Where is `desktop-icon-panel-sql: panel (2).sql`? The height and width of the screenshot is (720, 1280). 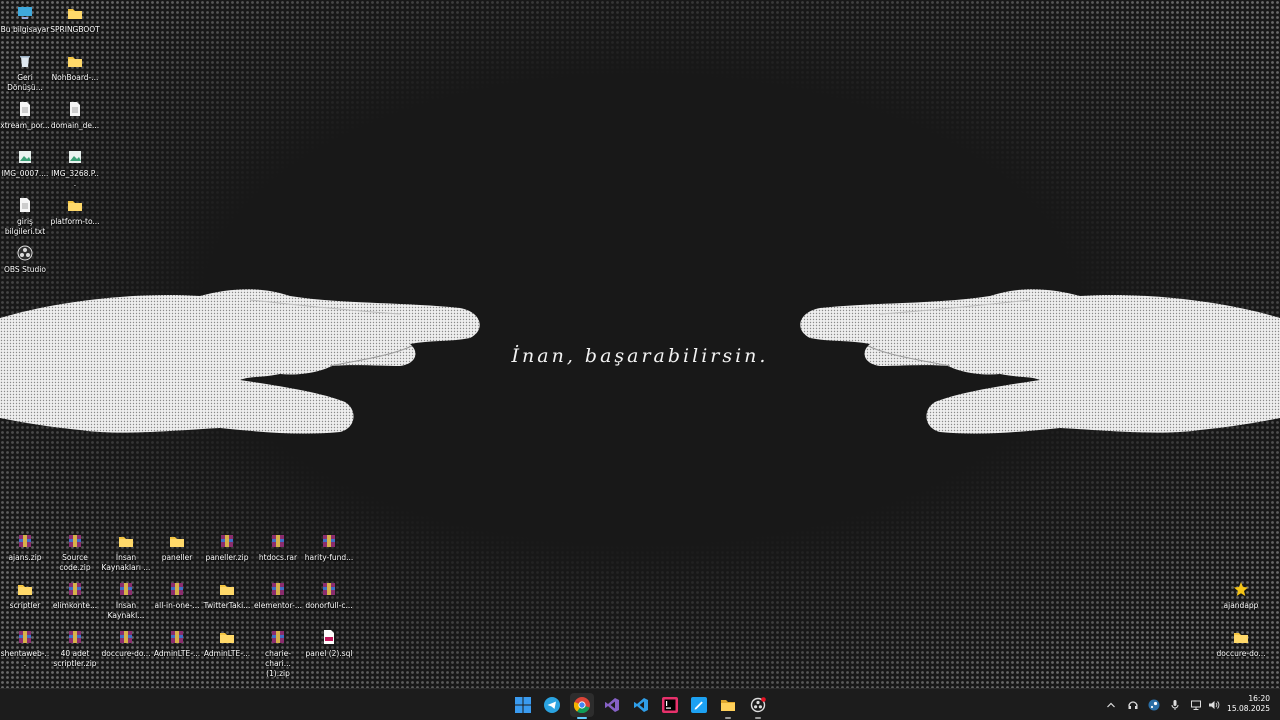 desktop-icon-panel-sql: panel (2).sql is located at coordinates (329, 644).